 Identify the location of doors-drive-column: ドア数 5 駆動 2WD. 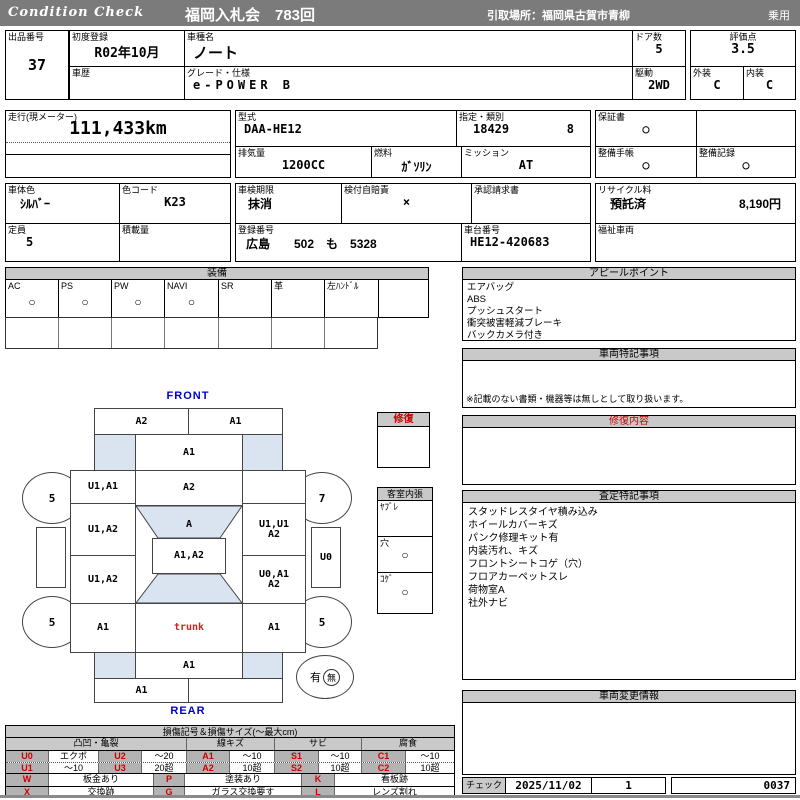
(658, 65).